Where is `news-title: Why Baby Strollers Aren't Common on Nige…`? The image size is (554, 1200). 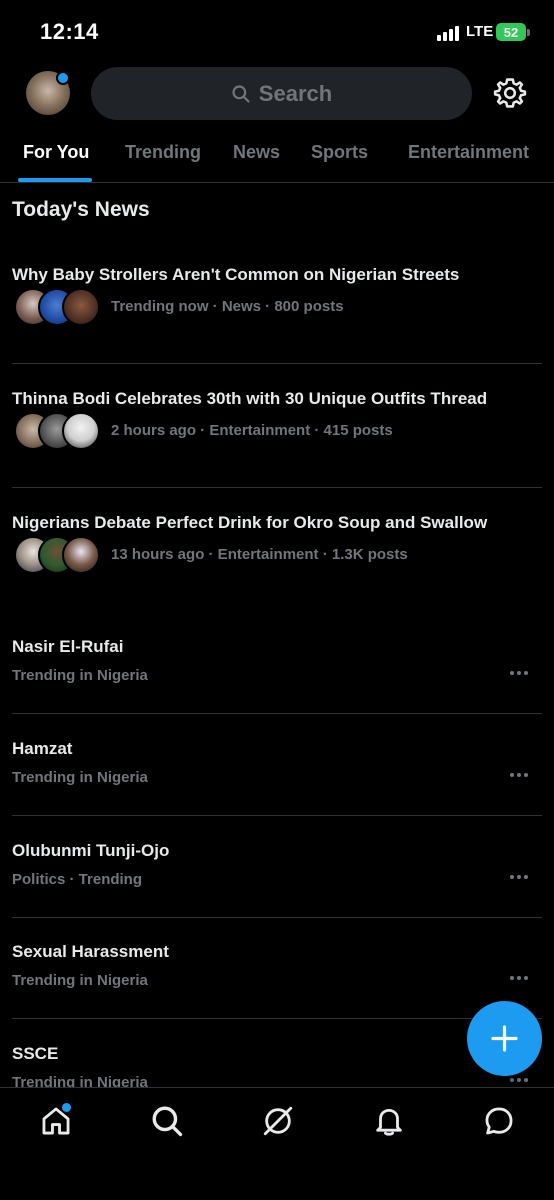
news-title: Why Baby Strollers Aren't Common on Nige… is located at coordinates (236, 274).